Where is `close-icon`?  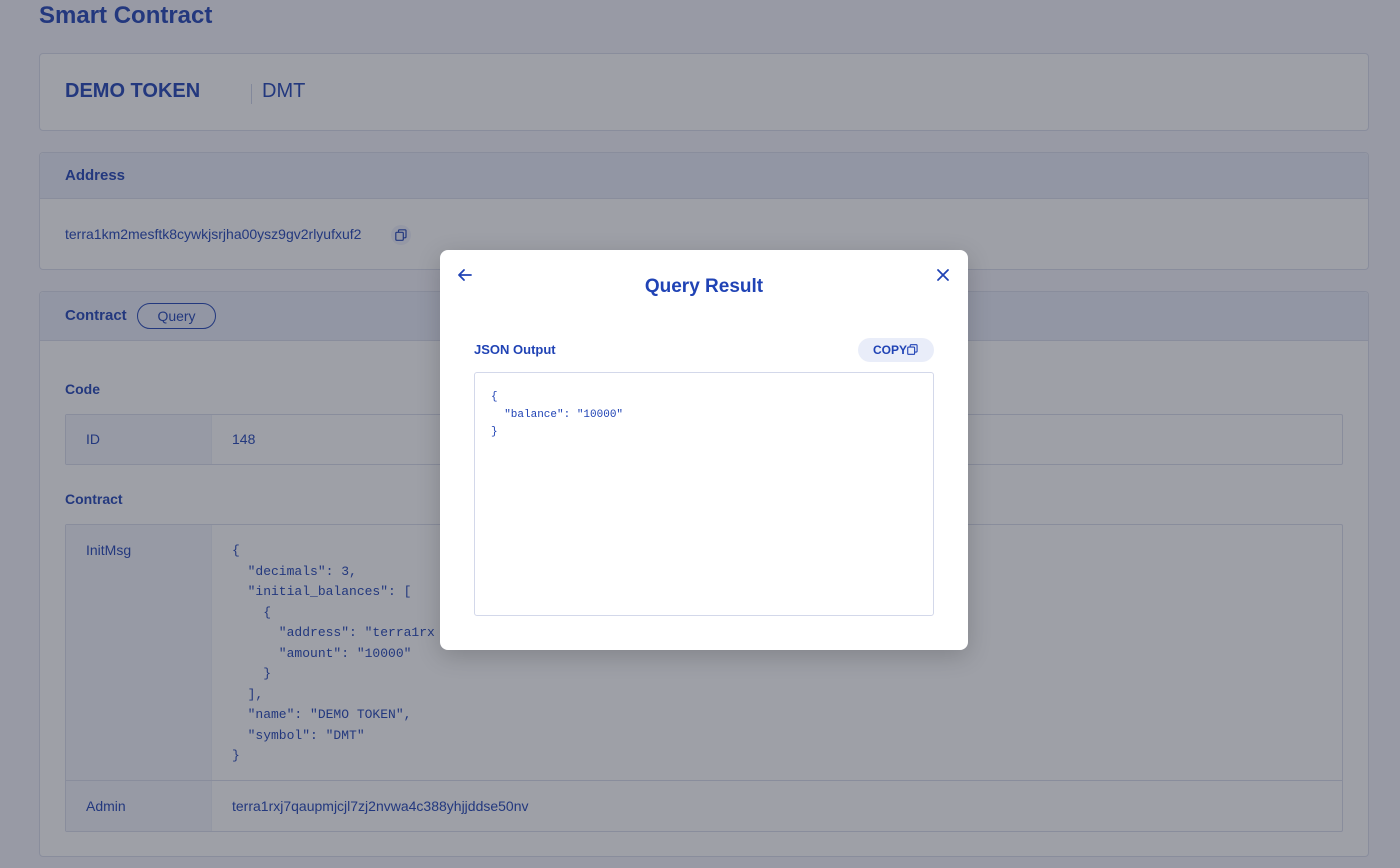 close-icon is located at coordinates (943, 275).